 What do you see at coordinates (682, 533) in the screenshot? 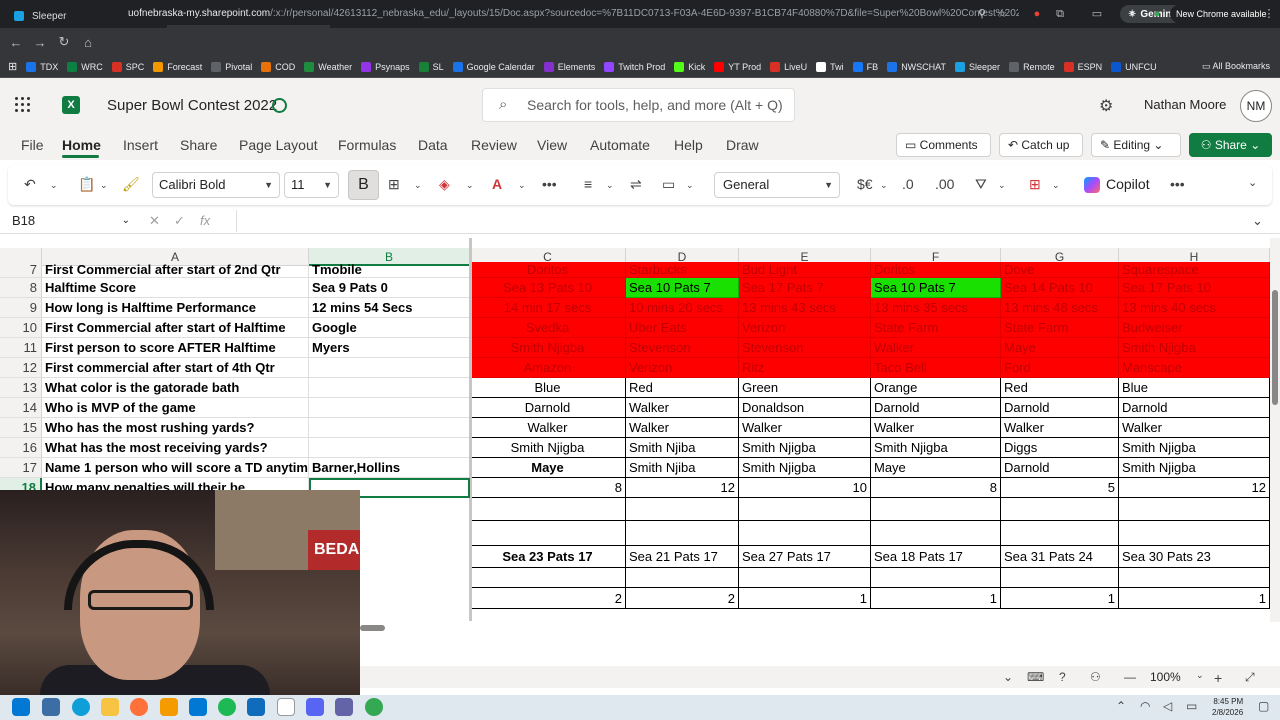
I see `grid-cell-d20` at bounding box center [682, 533].